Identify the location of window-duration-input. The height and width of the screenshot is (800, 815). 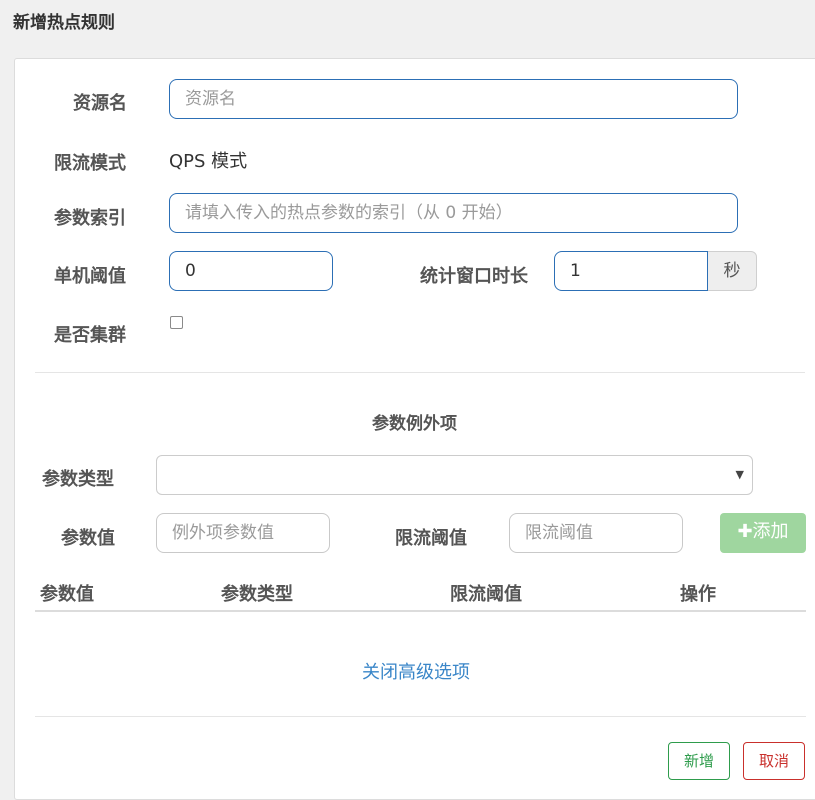
(631, 271).